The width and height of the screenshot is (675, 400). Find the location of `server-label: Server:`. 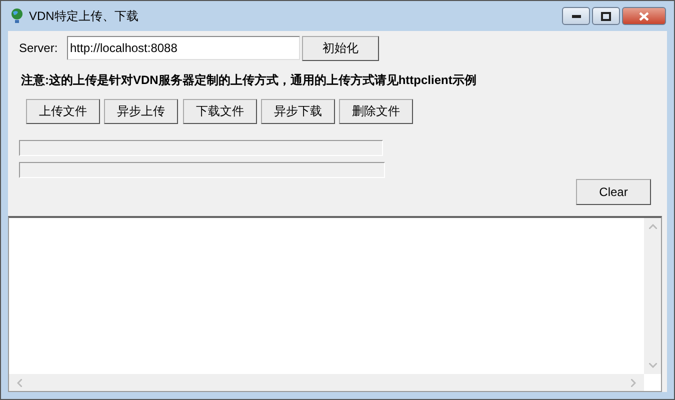

server-label: Server: is located at coordinates (39, 48).